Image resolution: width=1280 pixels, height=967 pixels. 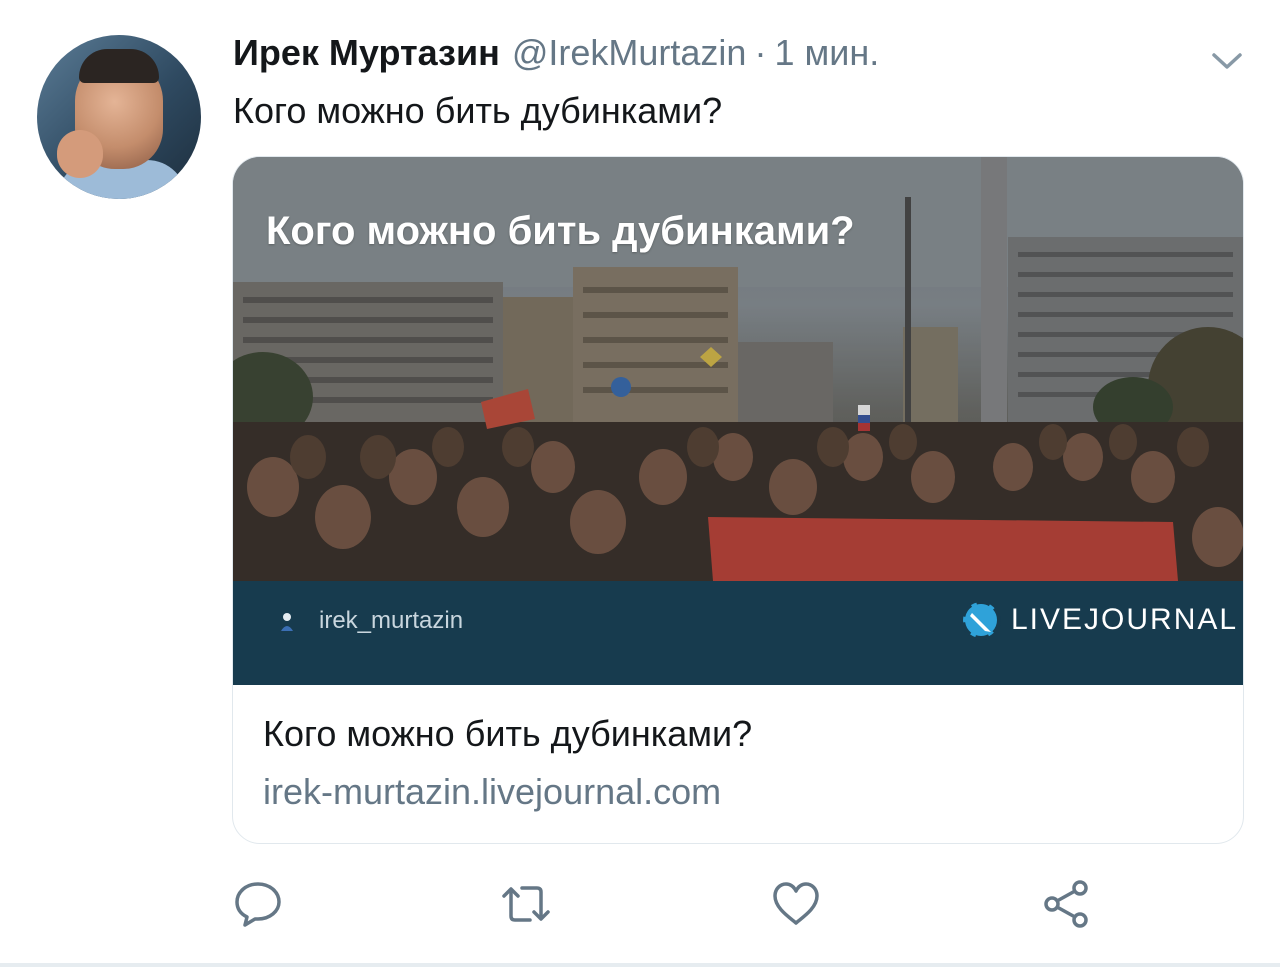 I want to click on tweet-text: Кого можно бить дубинками?, so click(x=478, y=110).